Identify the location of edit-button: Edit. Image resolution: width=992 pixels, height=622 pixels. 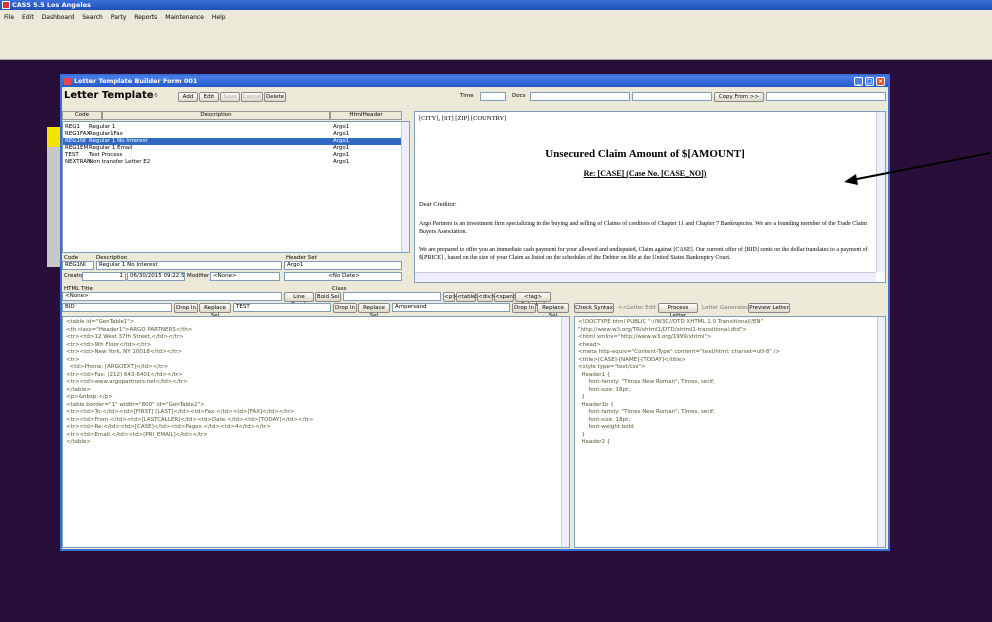
(209, 97).